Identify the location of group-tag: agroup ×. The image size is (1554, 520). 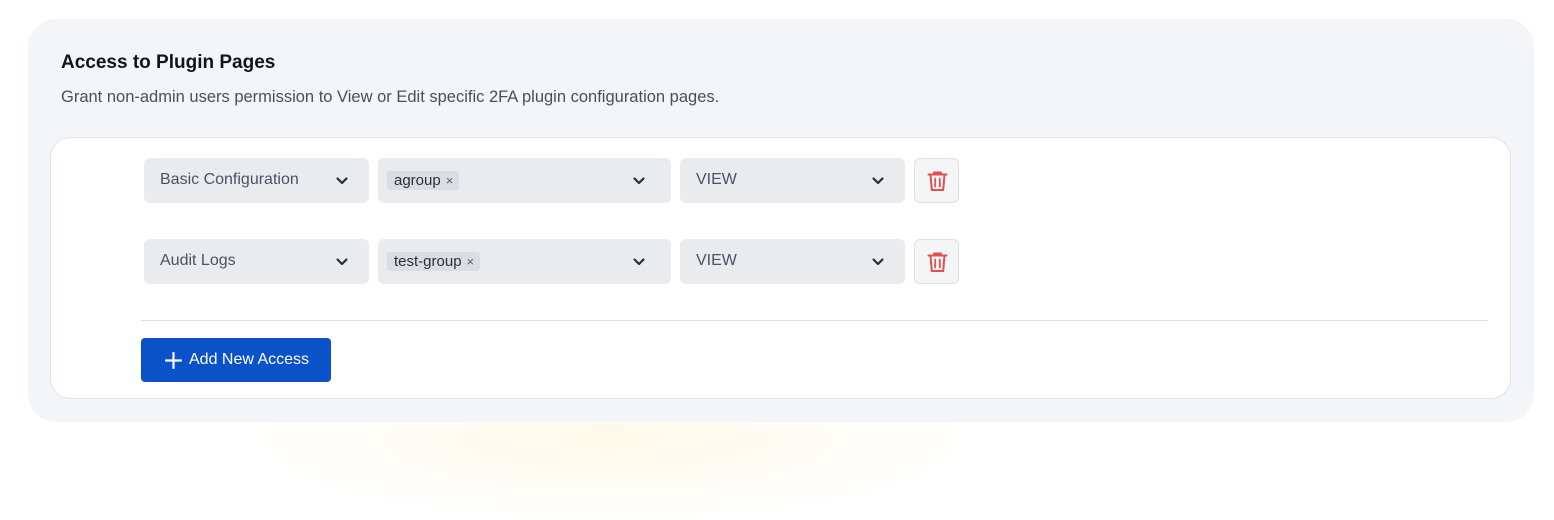
(423, 180).